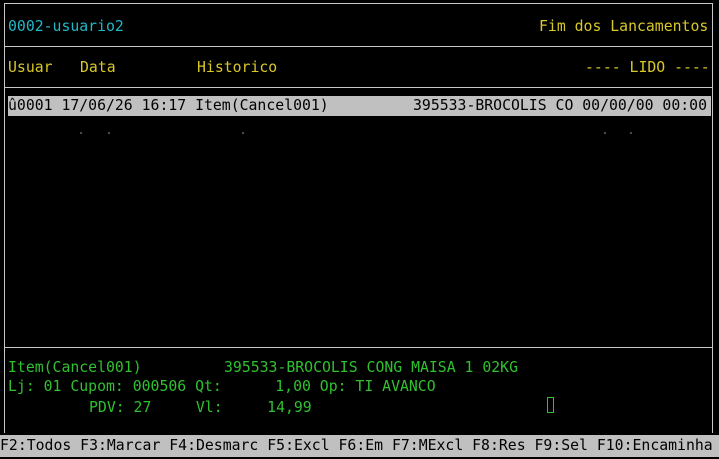 The width and height of the screenshot is (719, 459). I want to click on column-header-historico: Historico, so click(237, 67).